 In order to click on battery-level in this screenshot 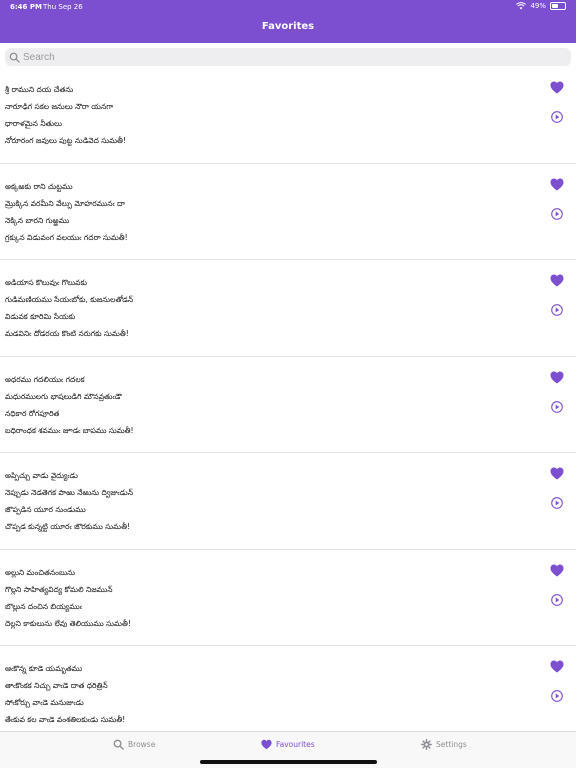, I will do `click(555, 6)`.